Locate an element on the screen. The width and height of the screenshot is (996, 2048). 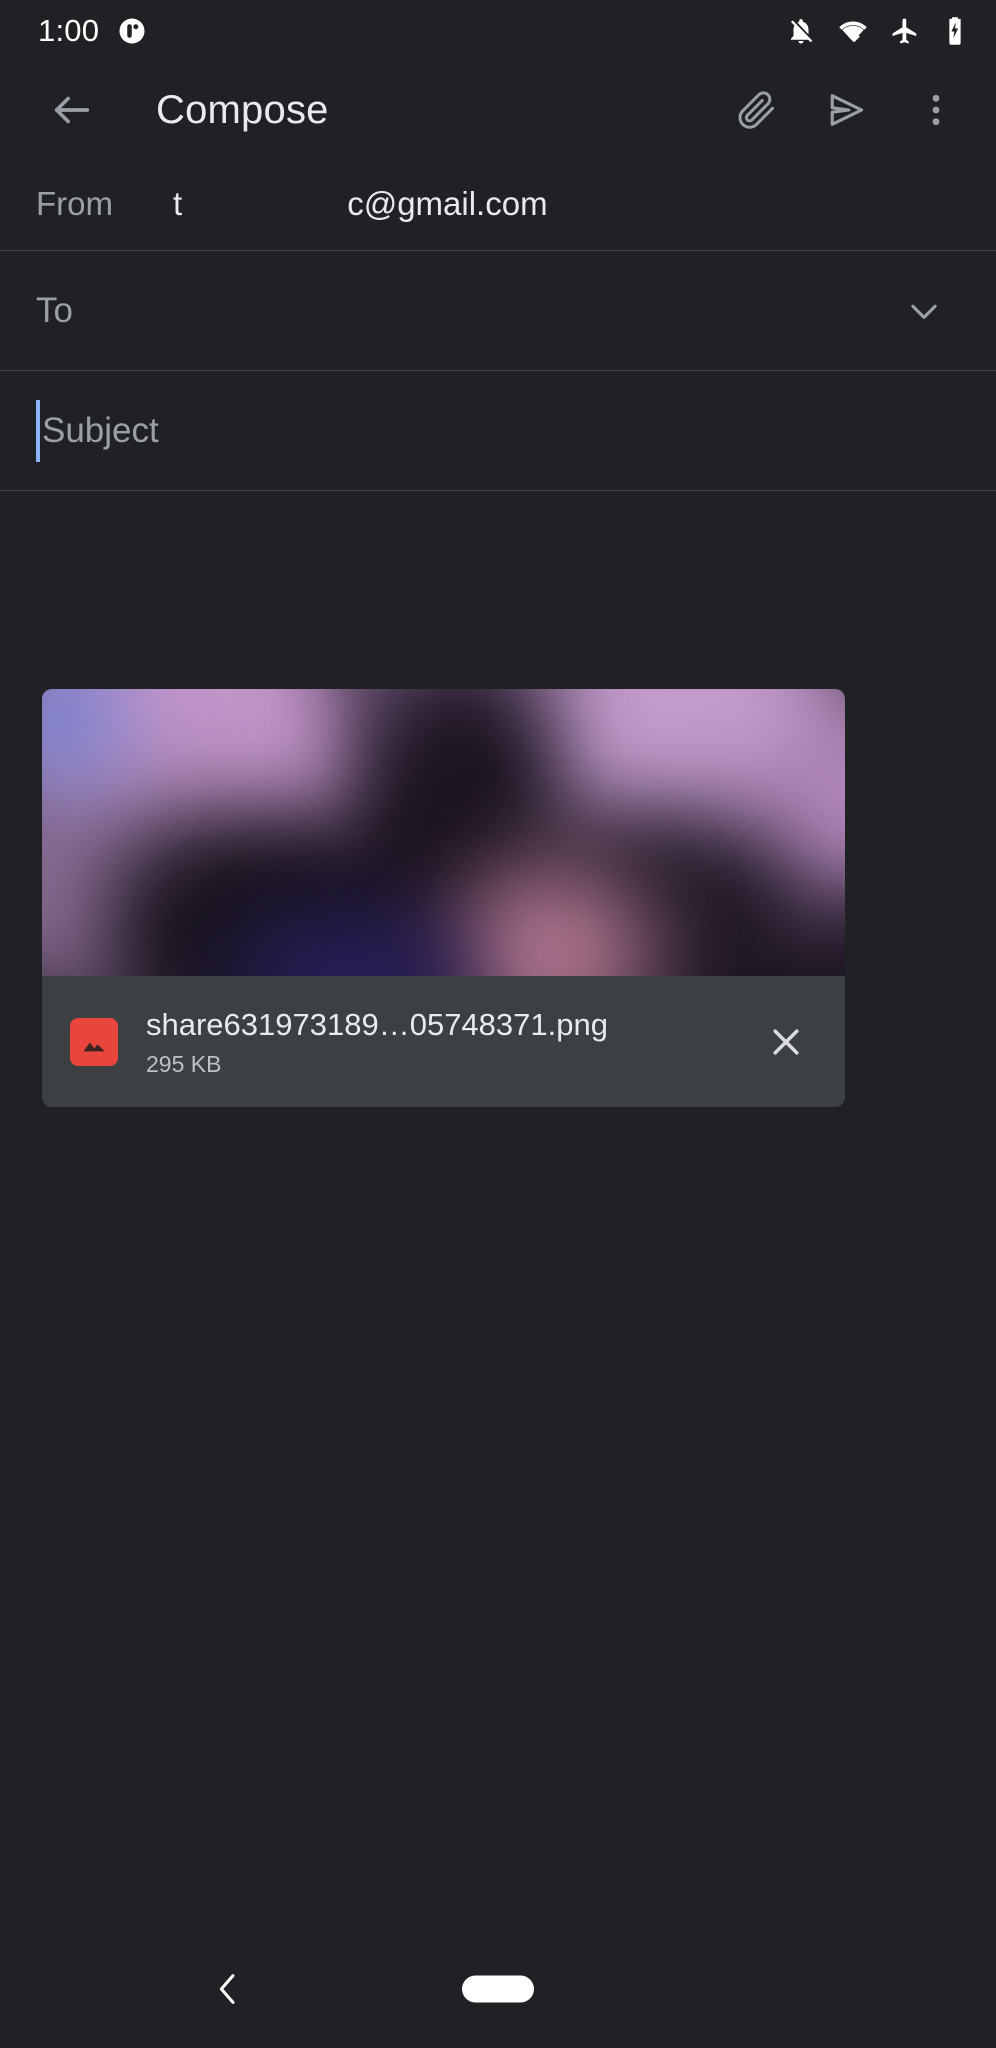
back-arrow-icon is located at coordinates (72, 110).